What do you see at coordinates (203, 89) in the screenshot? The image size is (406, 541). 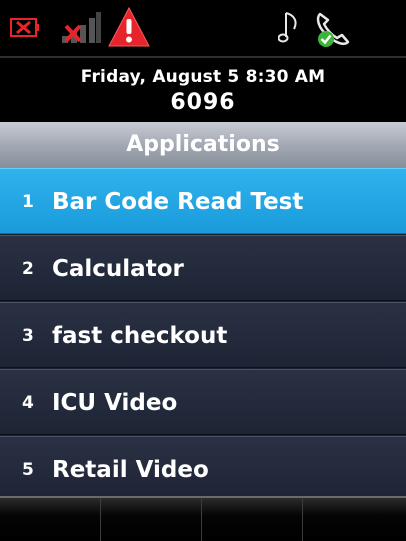 I see `phone-header: Friday, August 5 8:30 AM 6096` at bounding box center [203, 89].